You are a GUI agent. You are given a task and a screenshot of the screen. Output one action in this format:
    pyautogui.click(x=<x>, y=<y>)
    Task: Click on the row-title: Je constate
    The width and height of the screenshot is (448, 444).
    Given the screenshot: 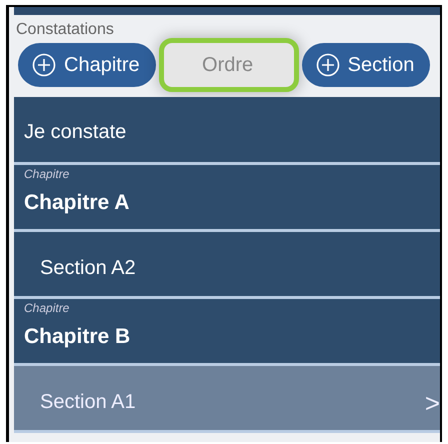 What is the action you would take?
    pyautogui.click(x=76, y=132)
    